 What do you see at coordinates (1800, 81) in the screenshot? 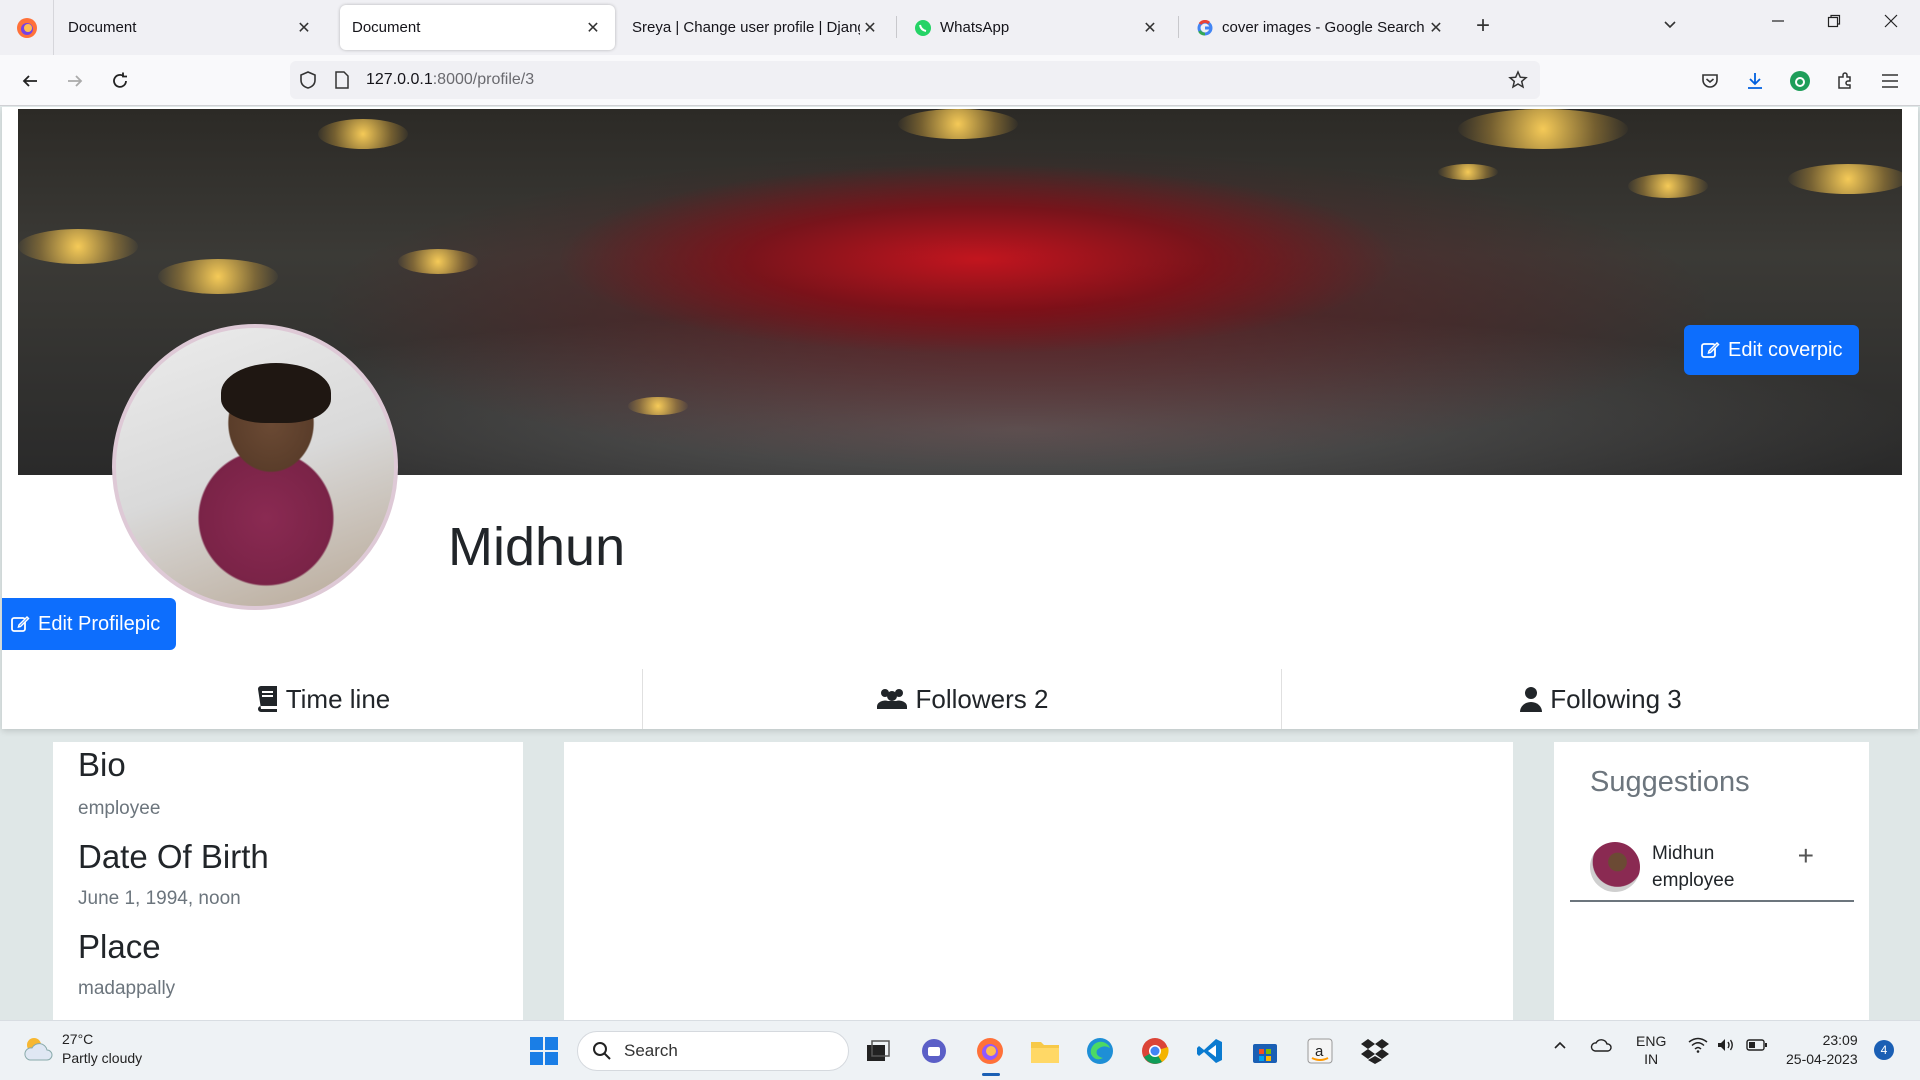
I see `account-icon` at bounding box center [1800, 81].